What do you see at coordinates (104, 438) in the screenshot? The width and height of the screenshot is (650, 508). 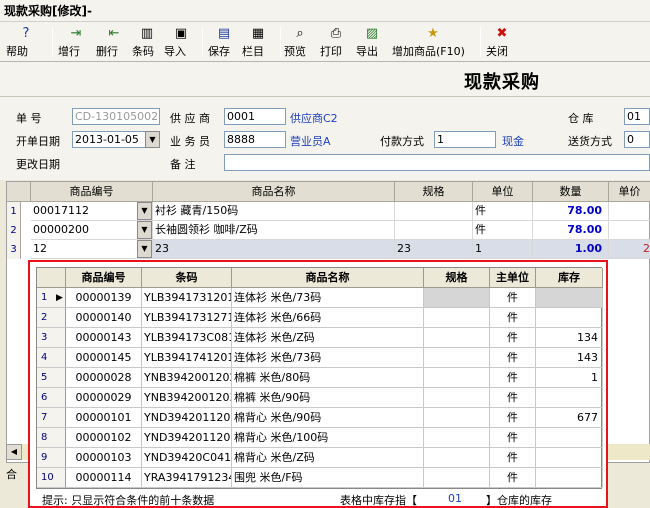 I see `popup-cell-code: 00000102` at bounding box center [104, 438].